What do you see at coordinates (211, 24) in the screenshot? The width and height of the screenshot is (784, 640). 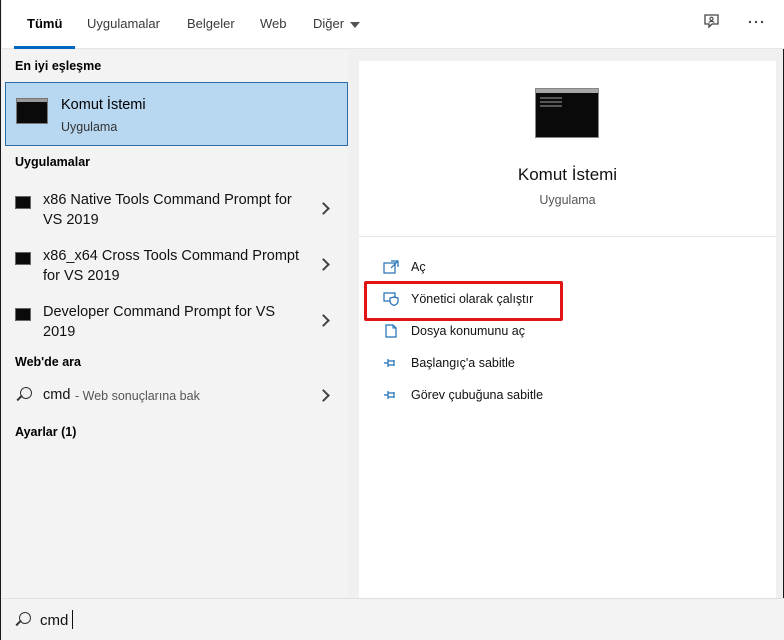 I see `tab-documents: Belgeler` at bounding box center [211, 24].